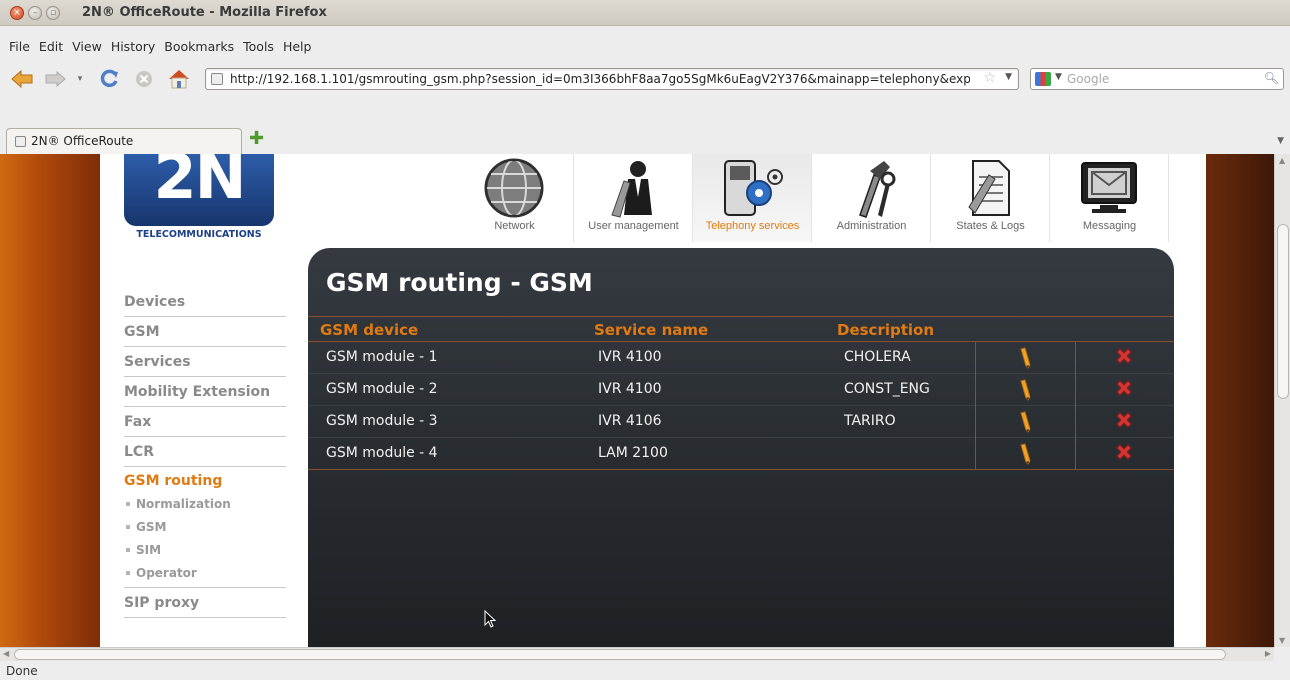 The width and height of the screenshot is (1290, 680). What do you see at coordinates (1008, 77) in the screenshot?
I see `url-dropdown-icon: ▼` at bounding box center [1008, 77].